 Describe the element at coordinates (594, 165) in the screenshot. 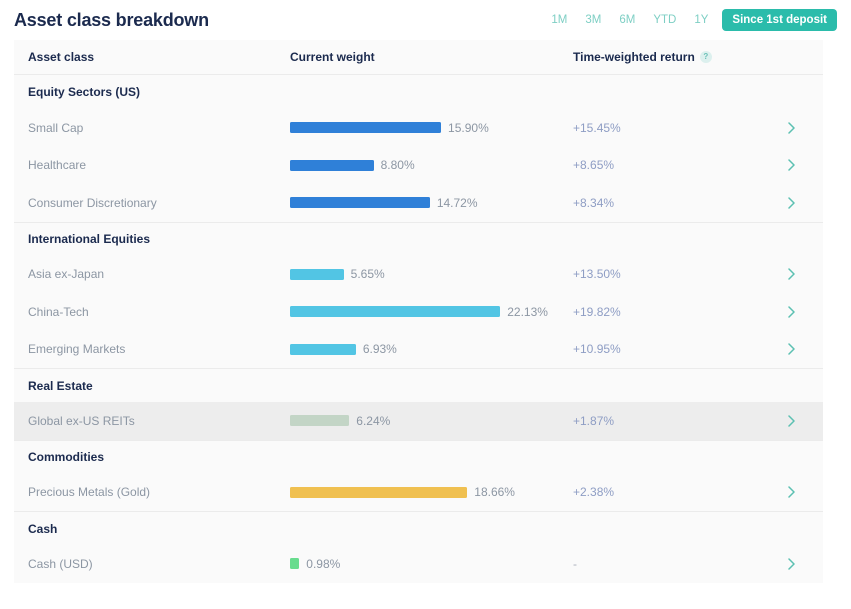

I see `cell-time-weighted-return: +8.65%` at that location.